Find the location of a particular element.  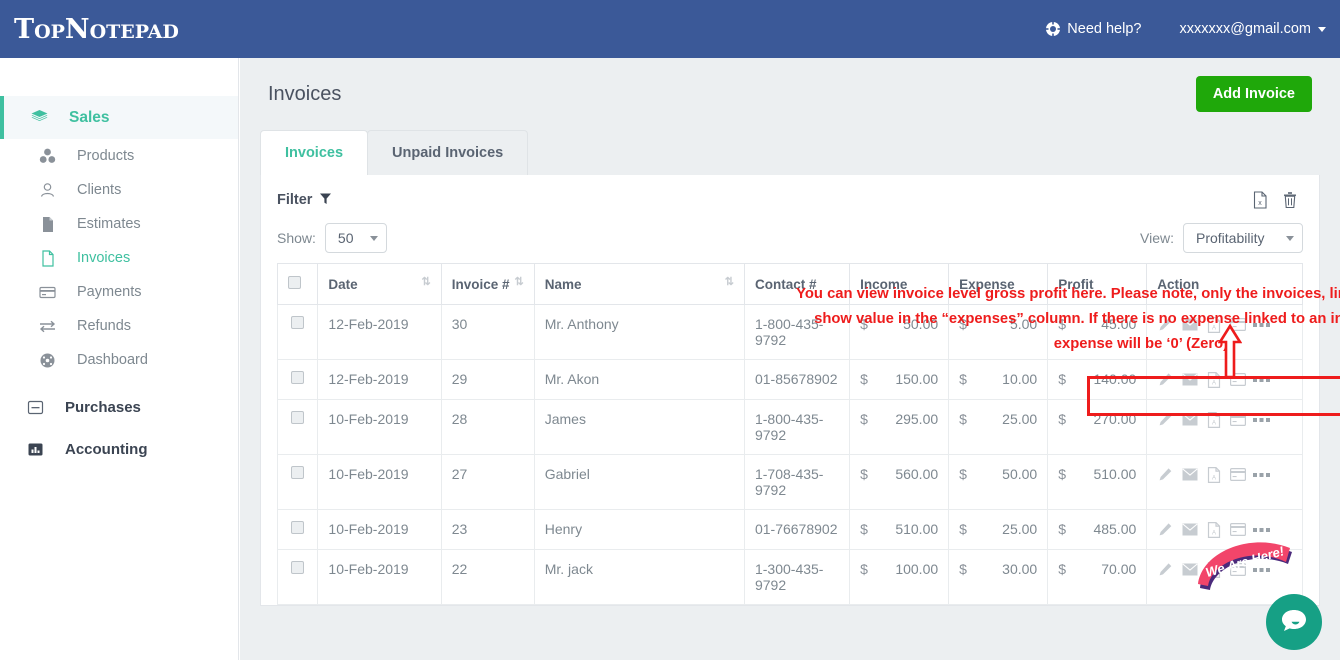

view-value: Profitability is located at coordinates (1230, 238).